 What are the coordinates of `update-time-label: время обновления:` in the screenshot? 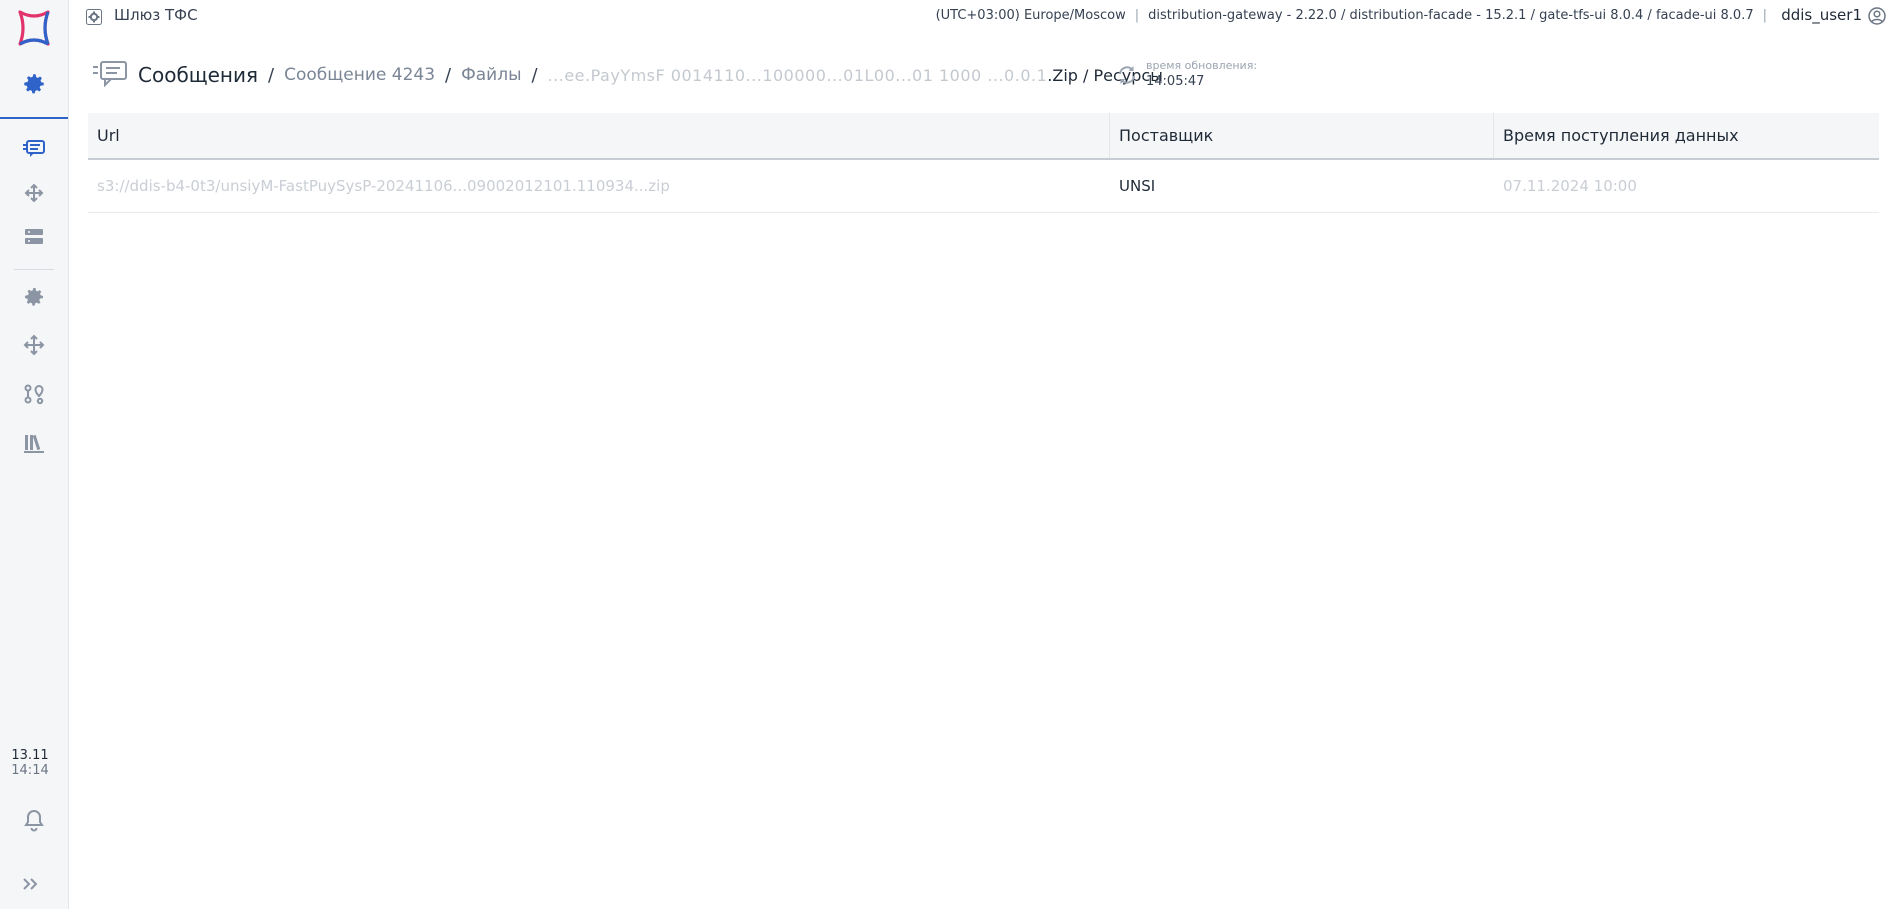 It's located at (1202, 65).